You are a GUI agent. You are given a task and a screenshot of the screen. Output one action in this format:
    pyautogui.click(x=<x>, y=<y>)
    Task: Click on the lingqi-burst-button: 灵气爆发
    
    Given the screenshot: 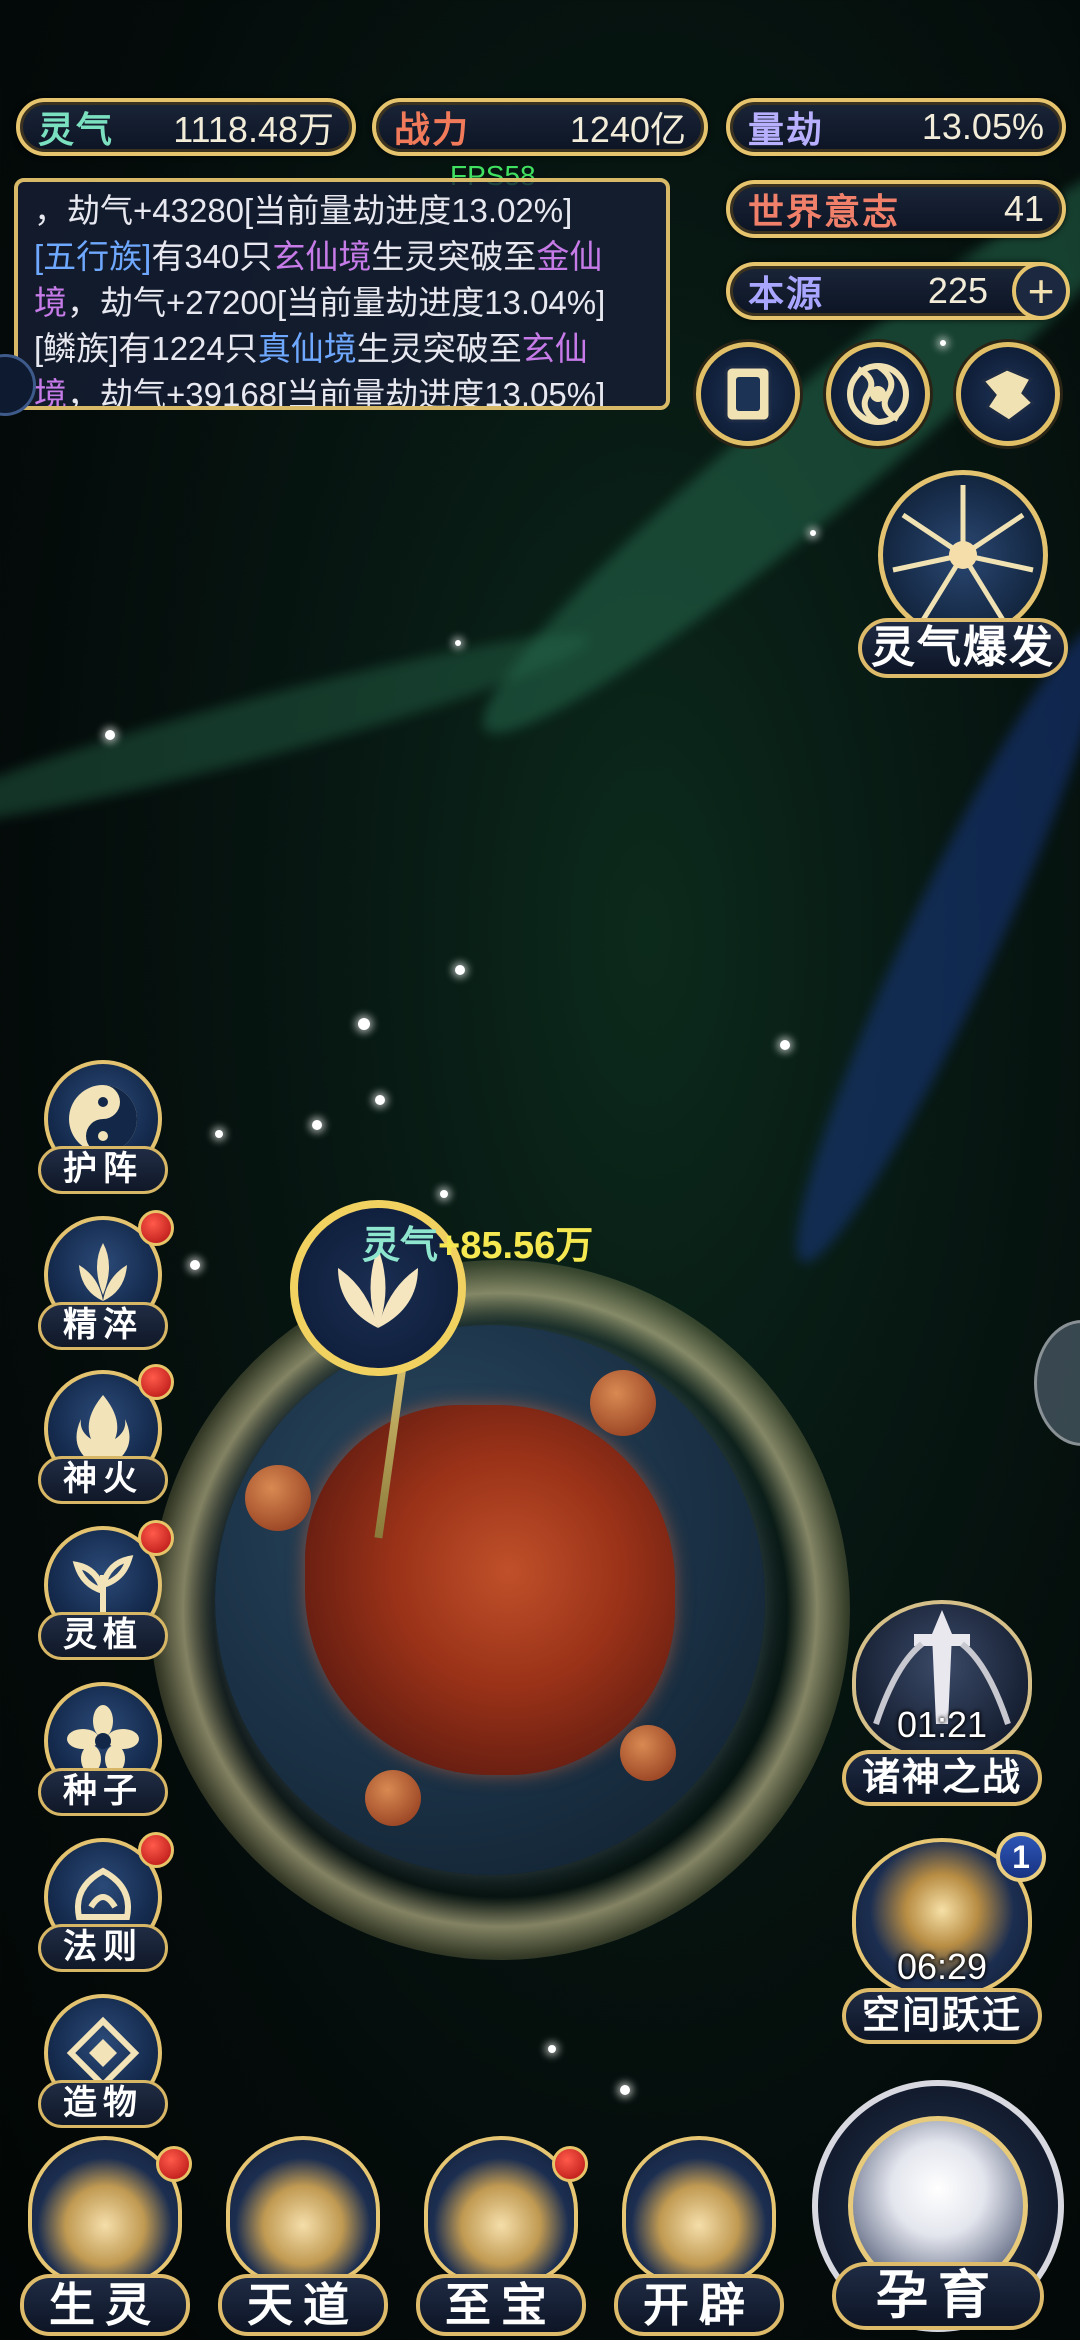 What is the action you would take?
    pyautogui.click(x=963, y=578)
    